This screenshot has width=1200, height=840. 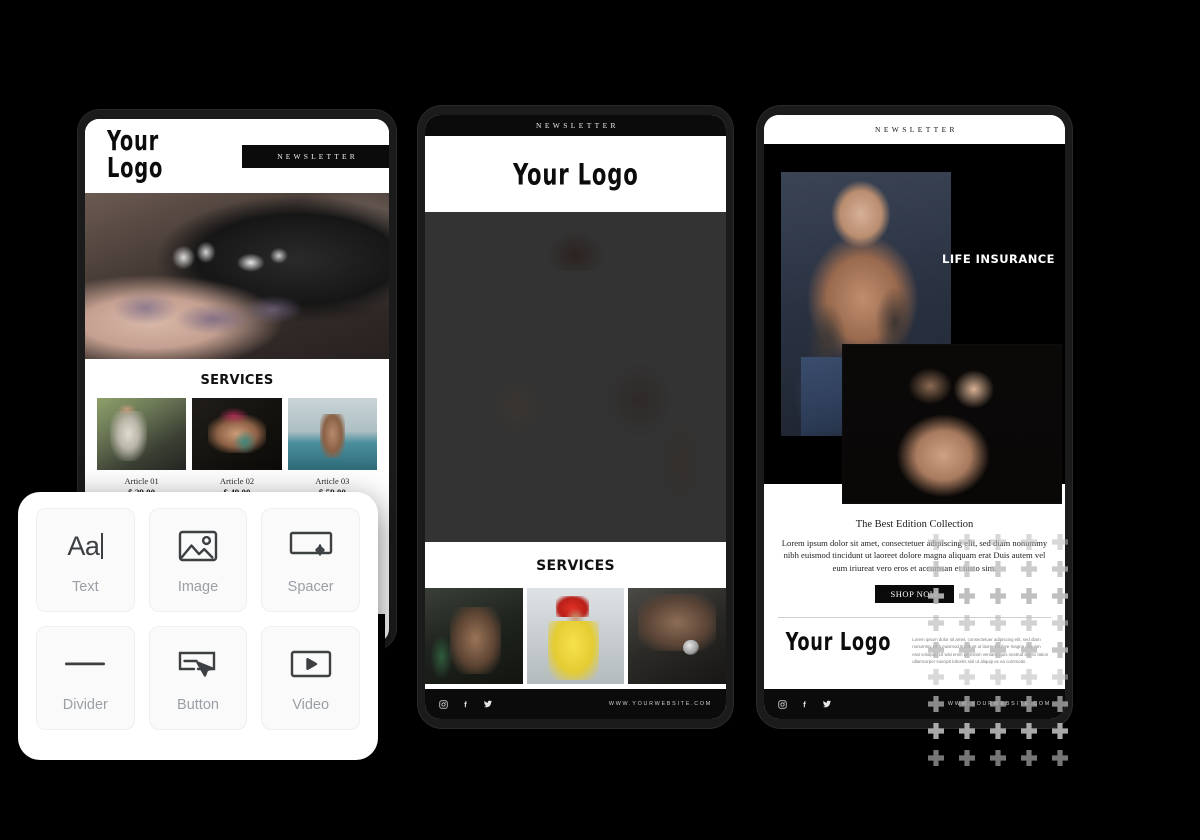 What do you see at coordinates (575, 125) in the screenshot?
I see `phone-b-newsletter-bar: NEWSLETTER` at bounding box center [575, 125].